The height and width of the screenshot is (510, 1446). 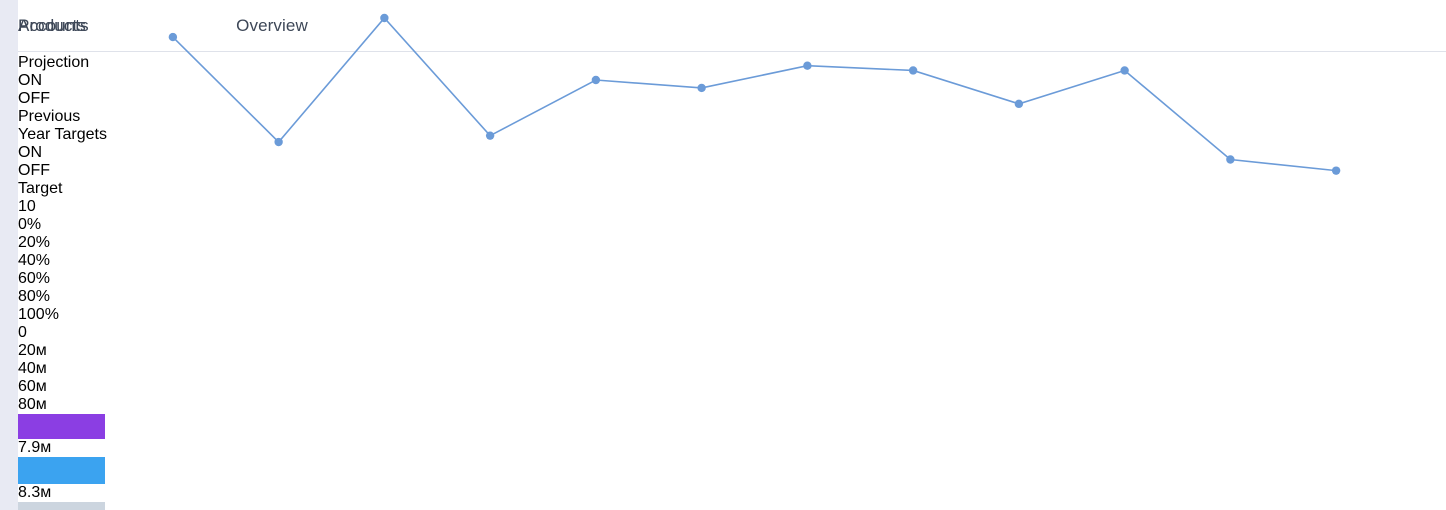 I want to click on right-axis-tick: 40м, so click(x=32, y=368).